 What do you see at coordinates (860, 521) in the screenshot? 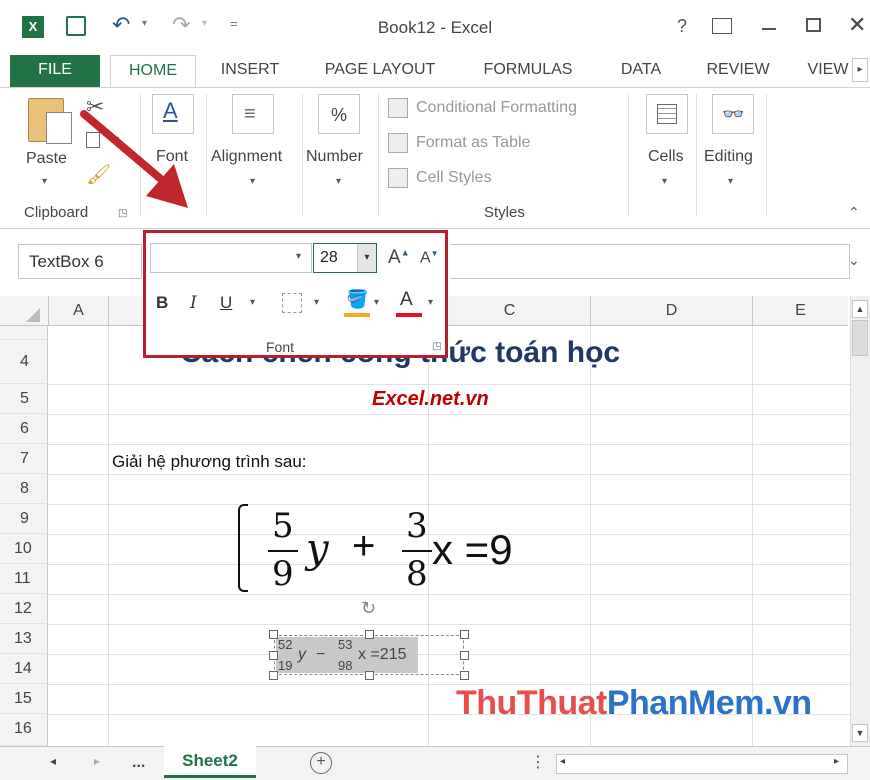
I see `vertical-scrollbar` at bounding box center [860, 521].